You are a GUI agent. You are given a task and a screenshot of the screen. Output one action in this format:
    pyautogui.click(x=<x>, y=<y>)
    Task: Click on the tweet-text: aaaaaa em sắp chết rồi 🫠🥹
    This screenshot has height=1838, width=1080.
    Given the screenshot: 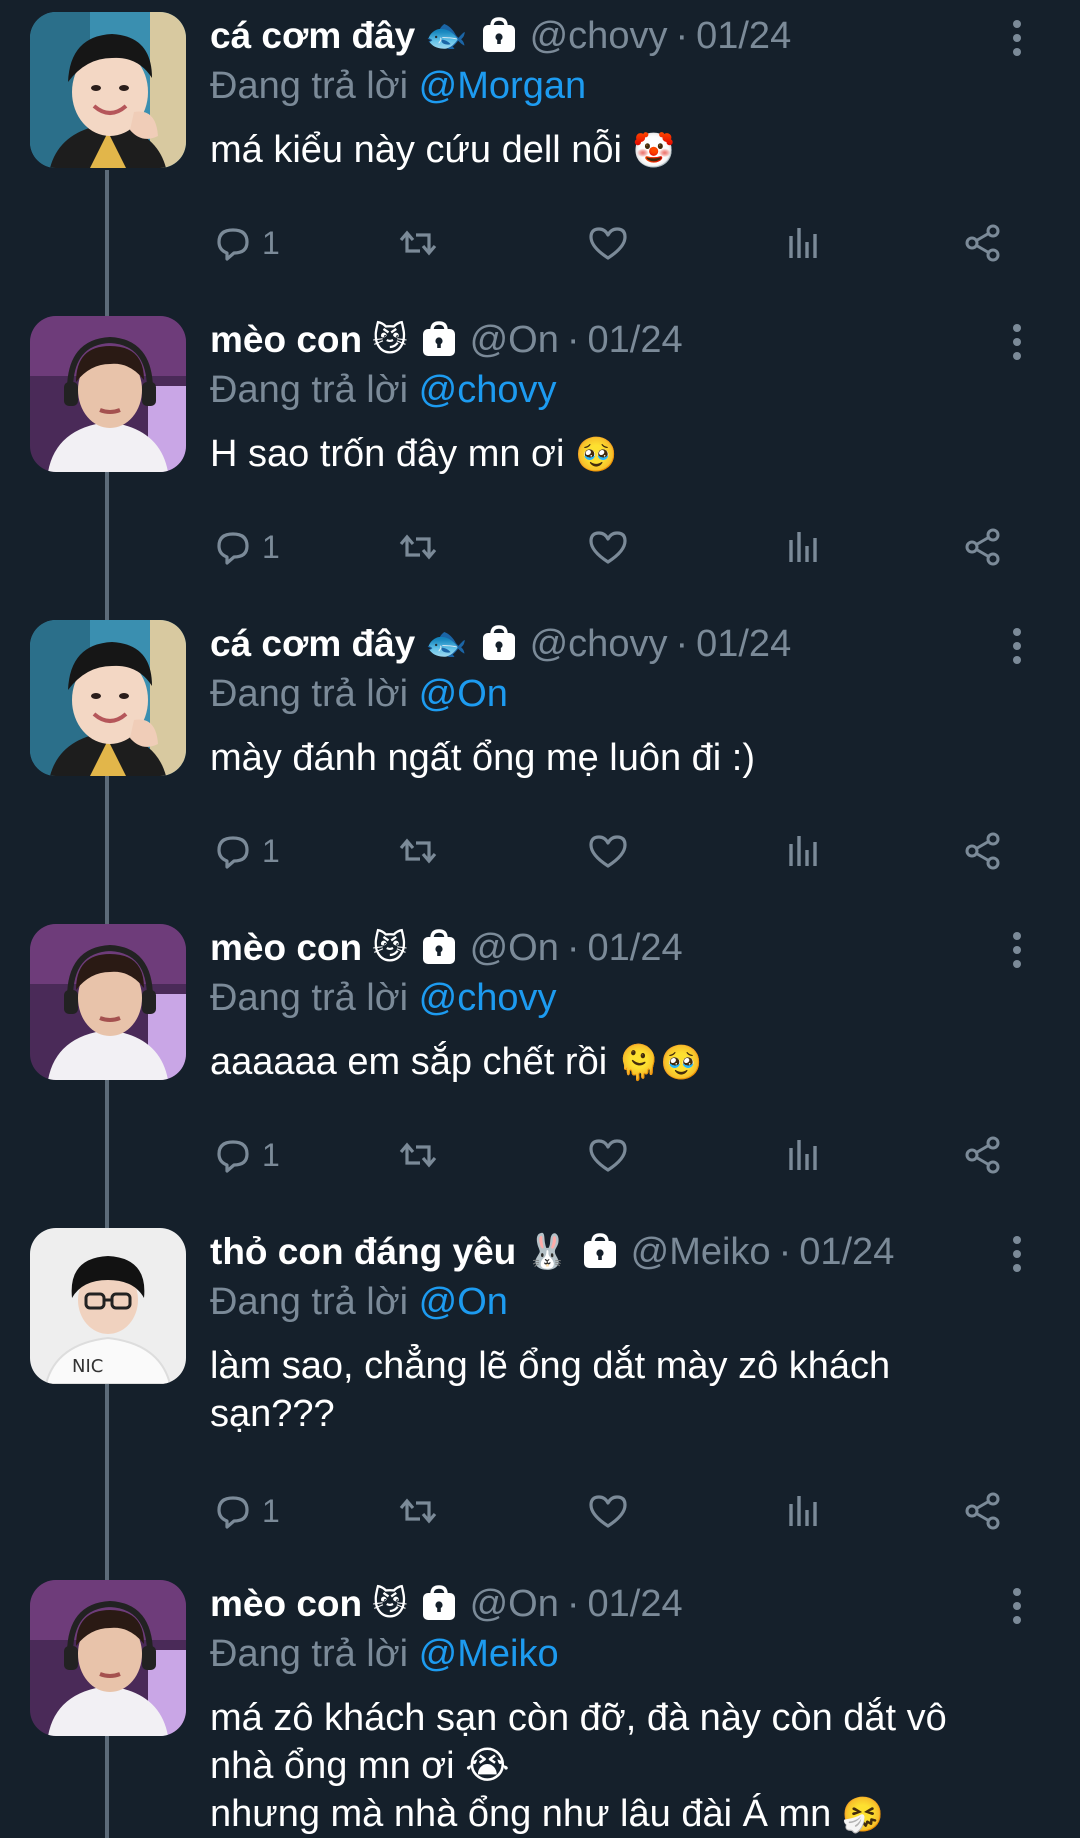 What is the action you would take?
    pyautogui.click(x=620, y=1062)
    